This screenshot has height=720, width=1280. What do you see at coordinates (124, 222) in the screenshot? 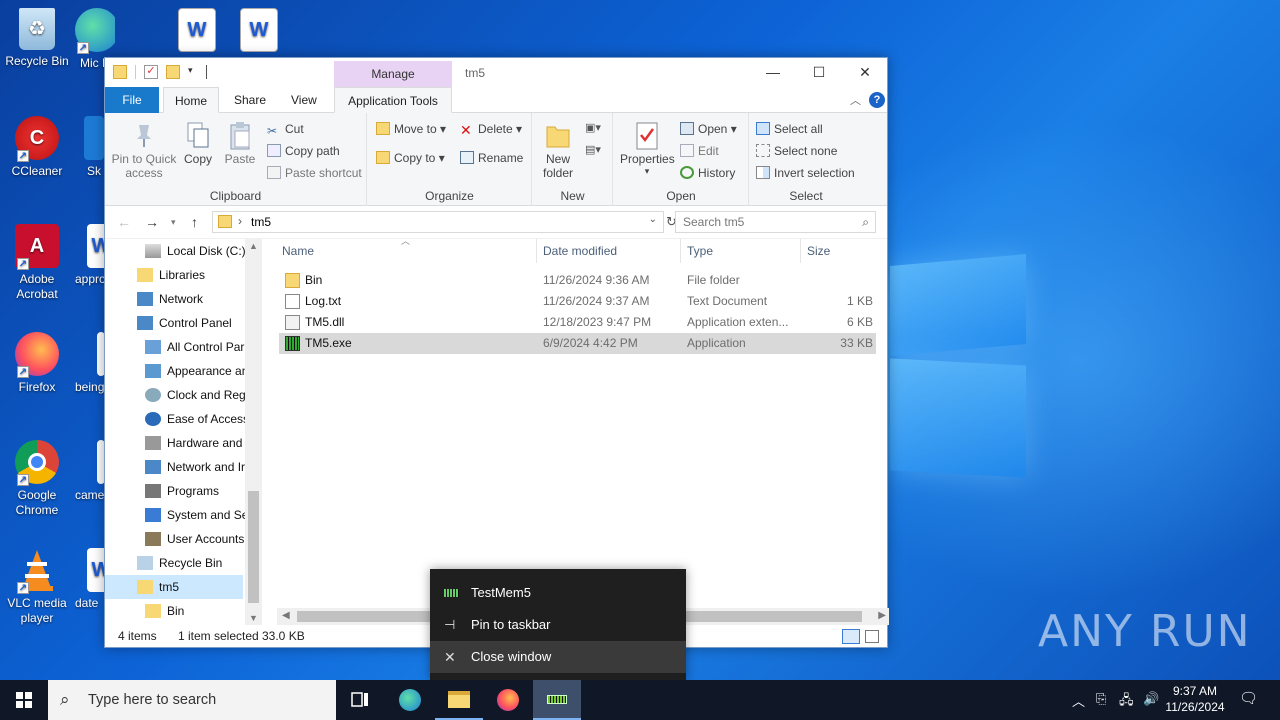
I see `back-arrow-icon: ←` at bounding box center [124, 222].